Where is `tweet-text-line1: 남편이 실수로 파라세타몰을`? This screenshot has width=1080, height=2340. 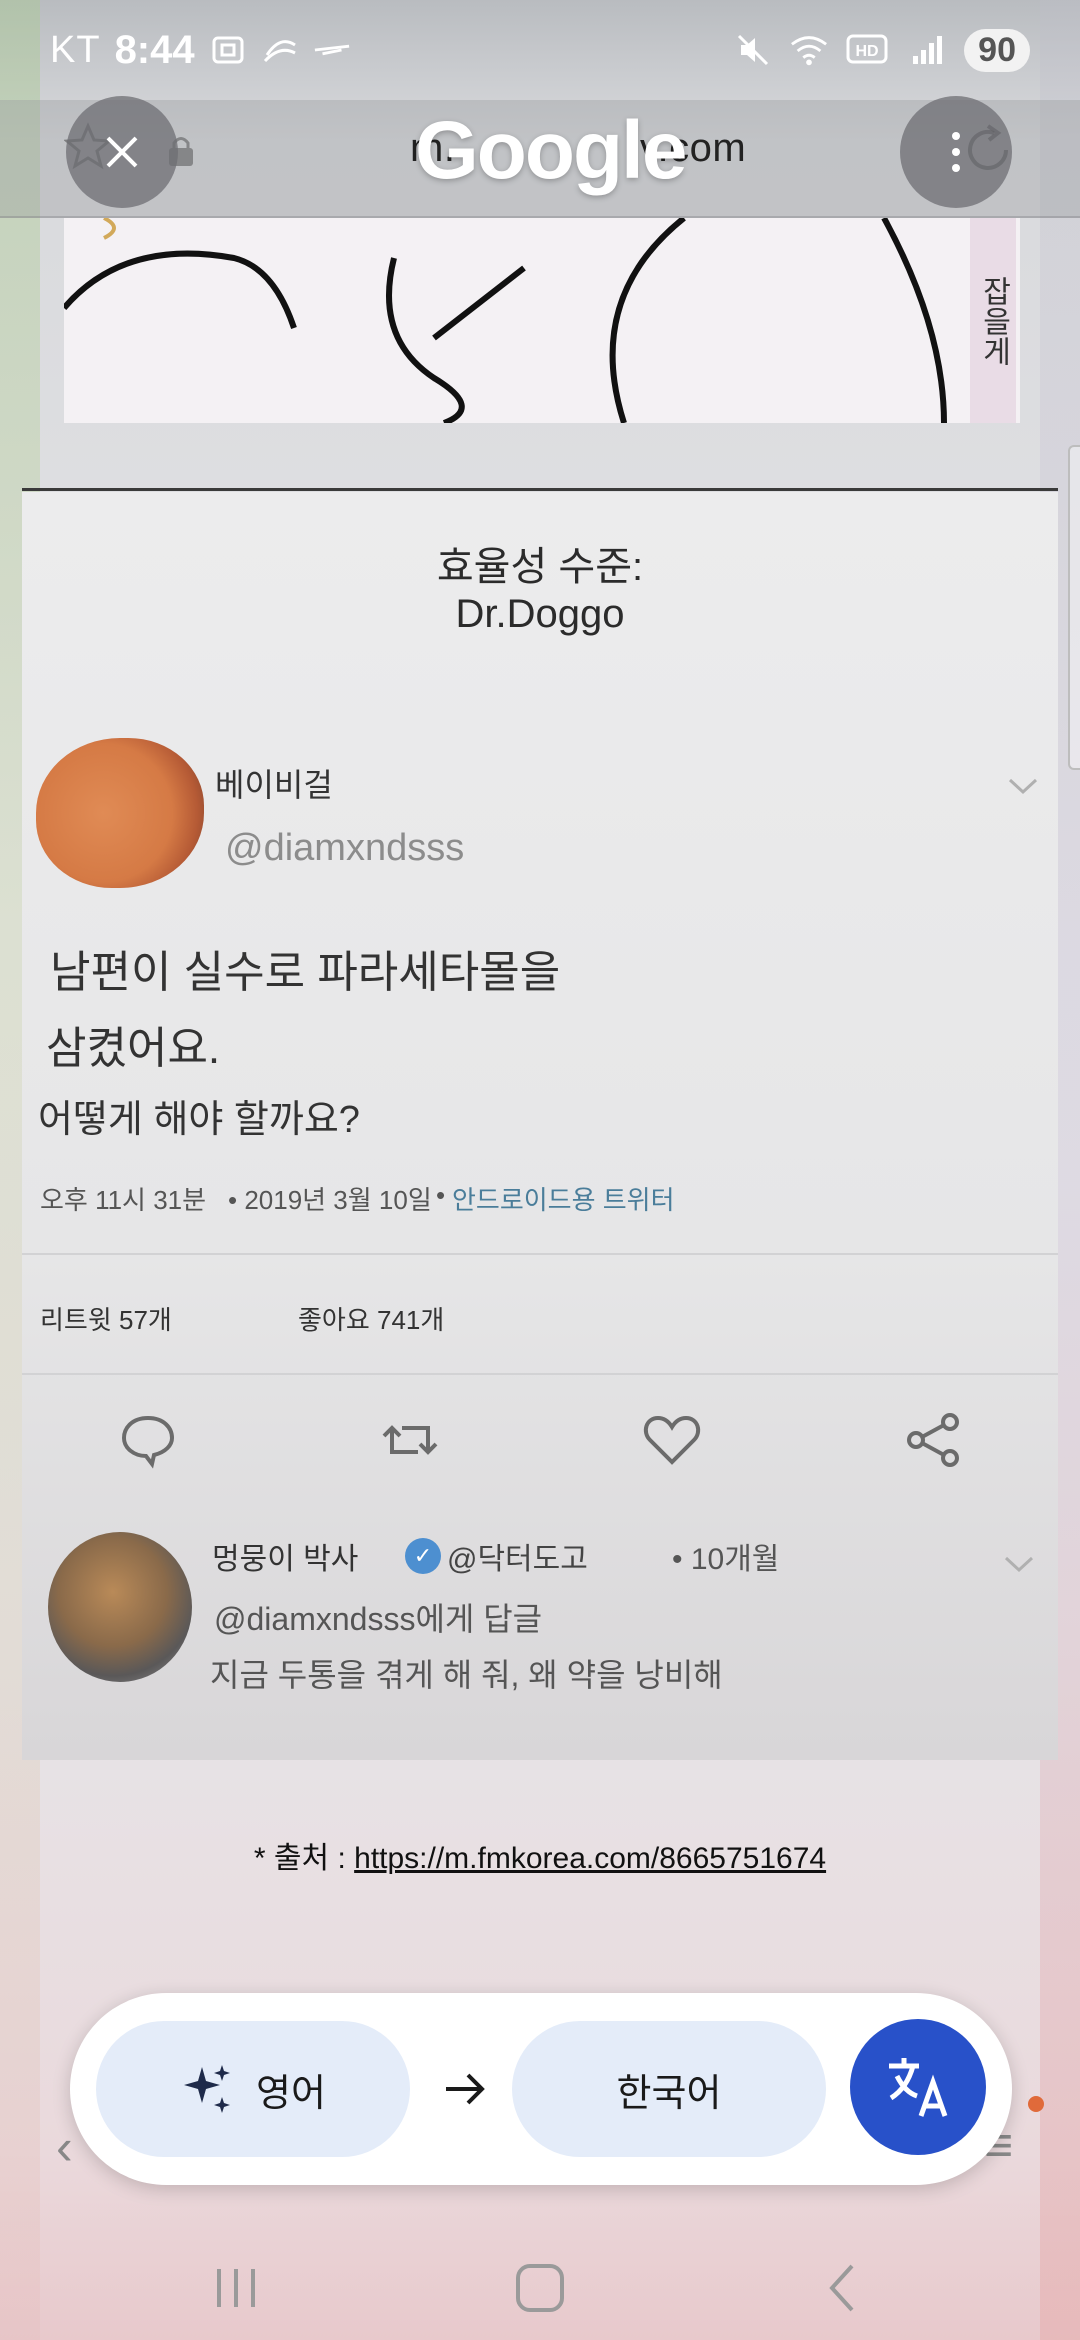
tweet-text-line1: 남편이 실수로 파라세타몰을 is located at coordinates (305, 972).